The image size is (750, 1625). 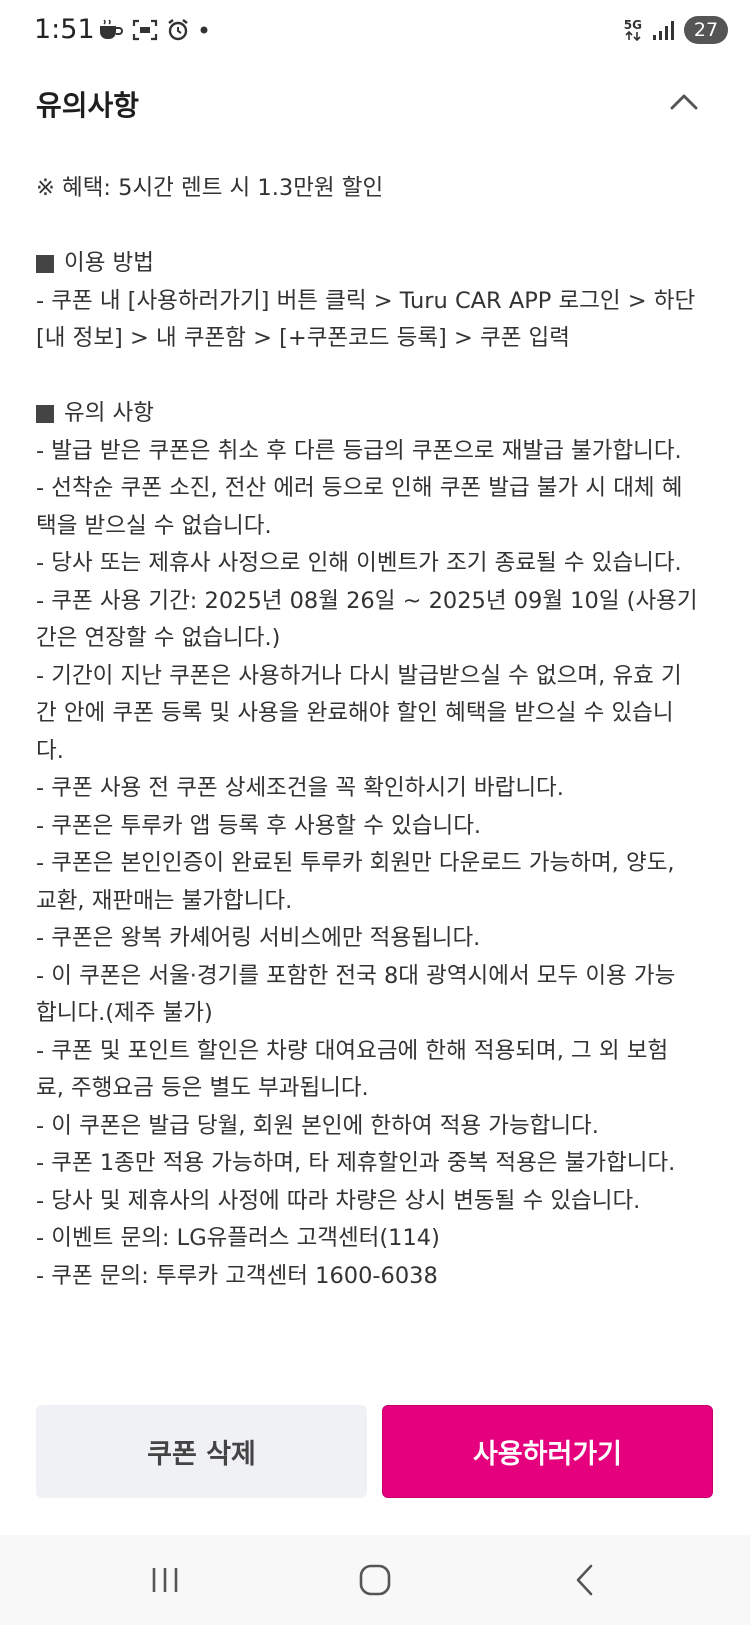 I want to click on delete-coupon-label: 쿠폰 삭제, so click(x=201, y=1454).